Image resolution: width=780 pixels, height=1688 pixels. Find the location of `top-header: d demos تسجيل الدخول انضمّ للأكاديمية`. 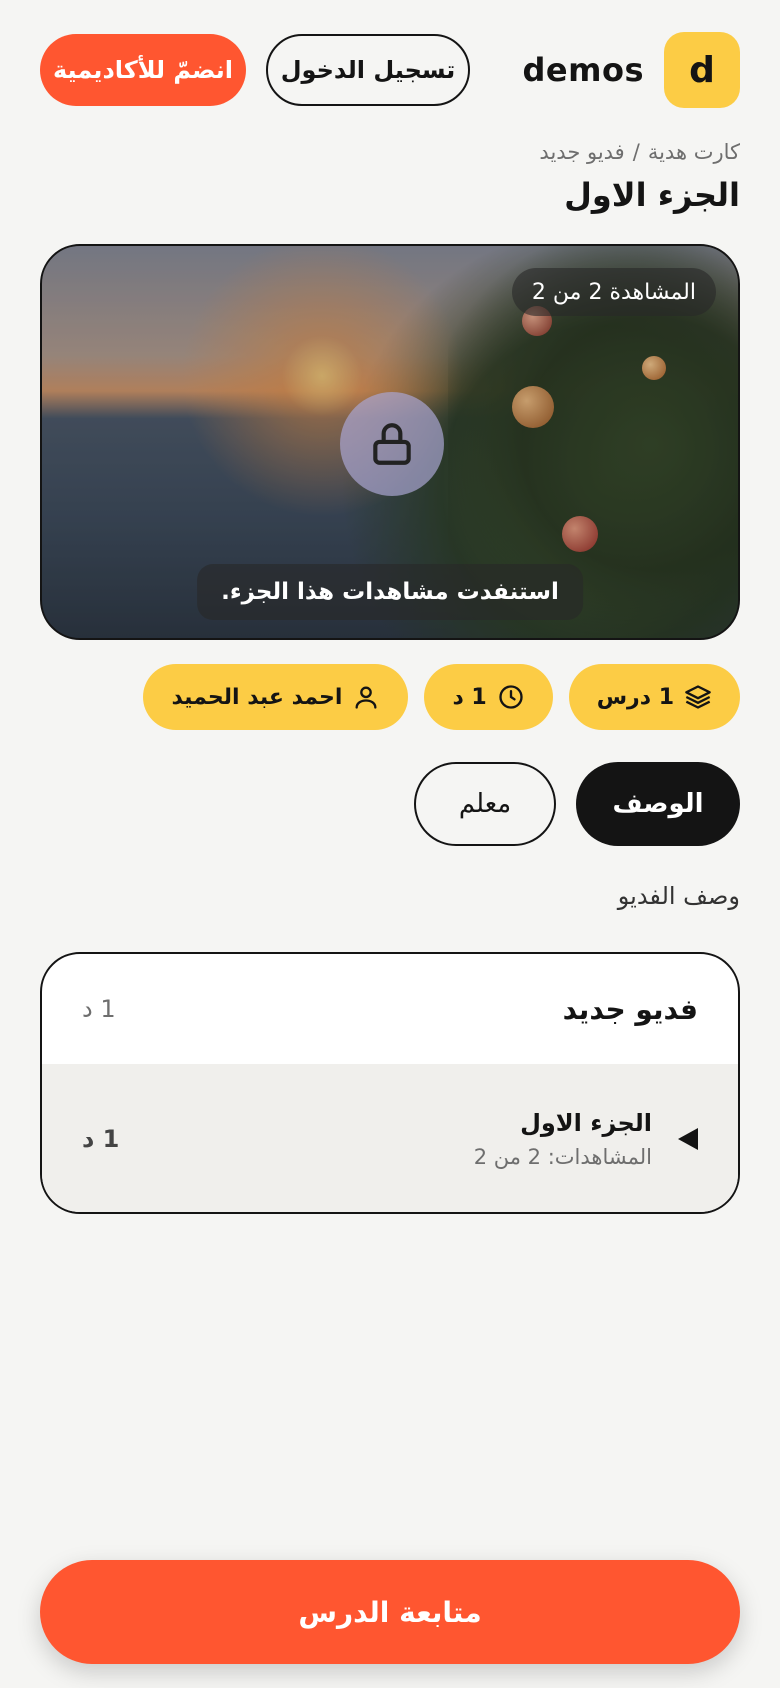

top-header: d demos تسجيل الدخول انضمّ للأكاديمية is located at coordinates (390, 70).